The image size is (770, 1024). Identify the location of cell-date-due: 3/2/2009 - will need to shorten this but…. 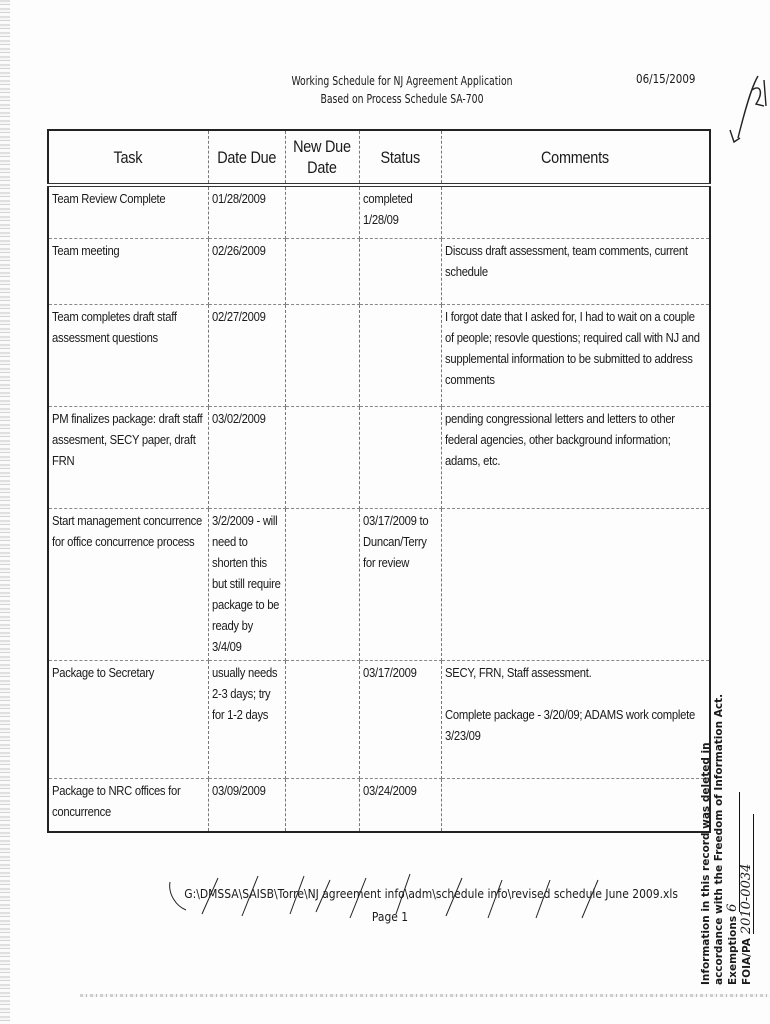
(246, 584).